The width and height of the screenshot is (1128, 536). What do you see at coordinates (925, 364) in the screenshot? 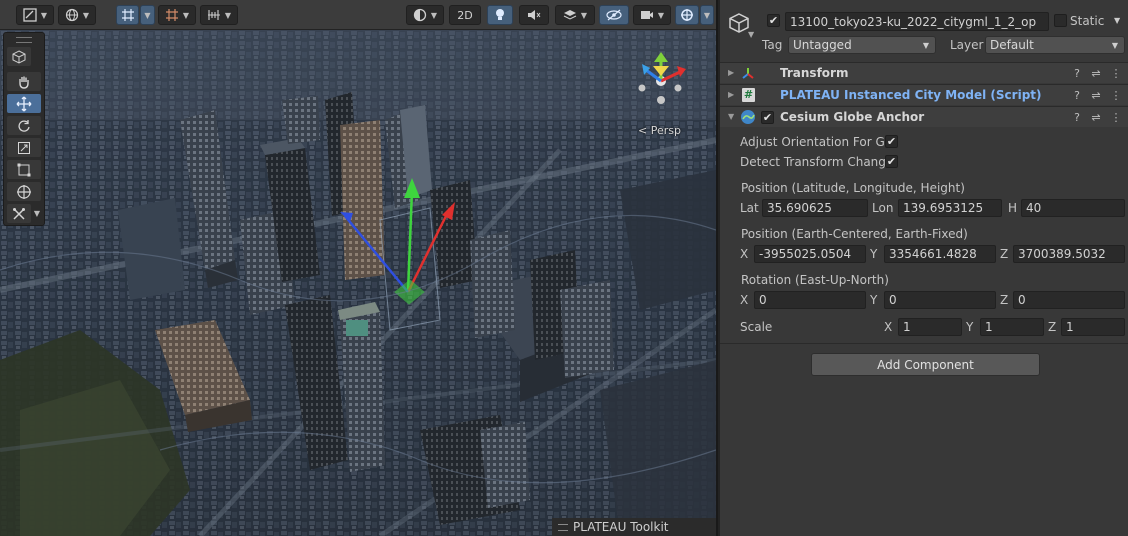
I see `add-component-button: Add Component` at bounding box center [925, 364].